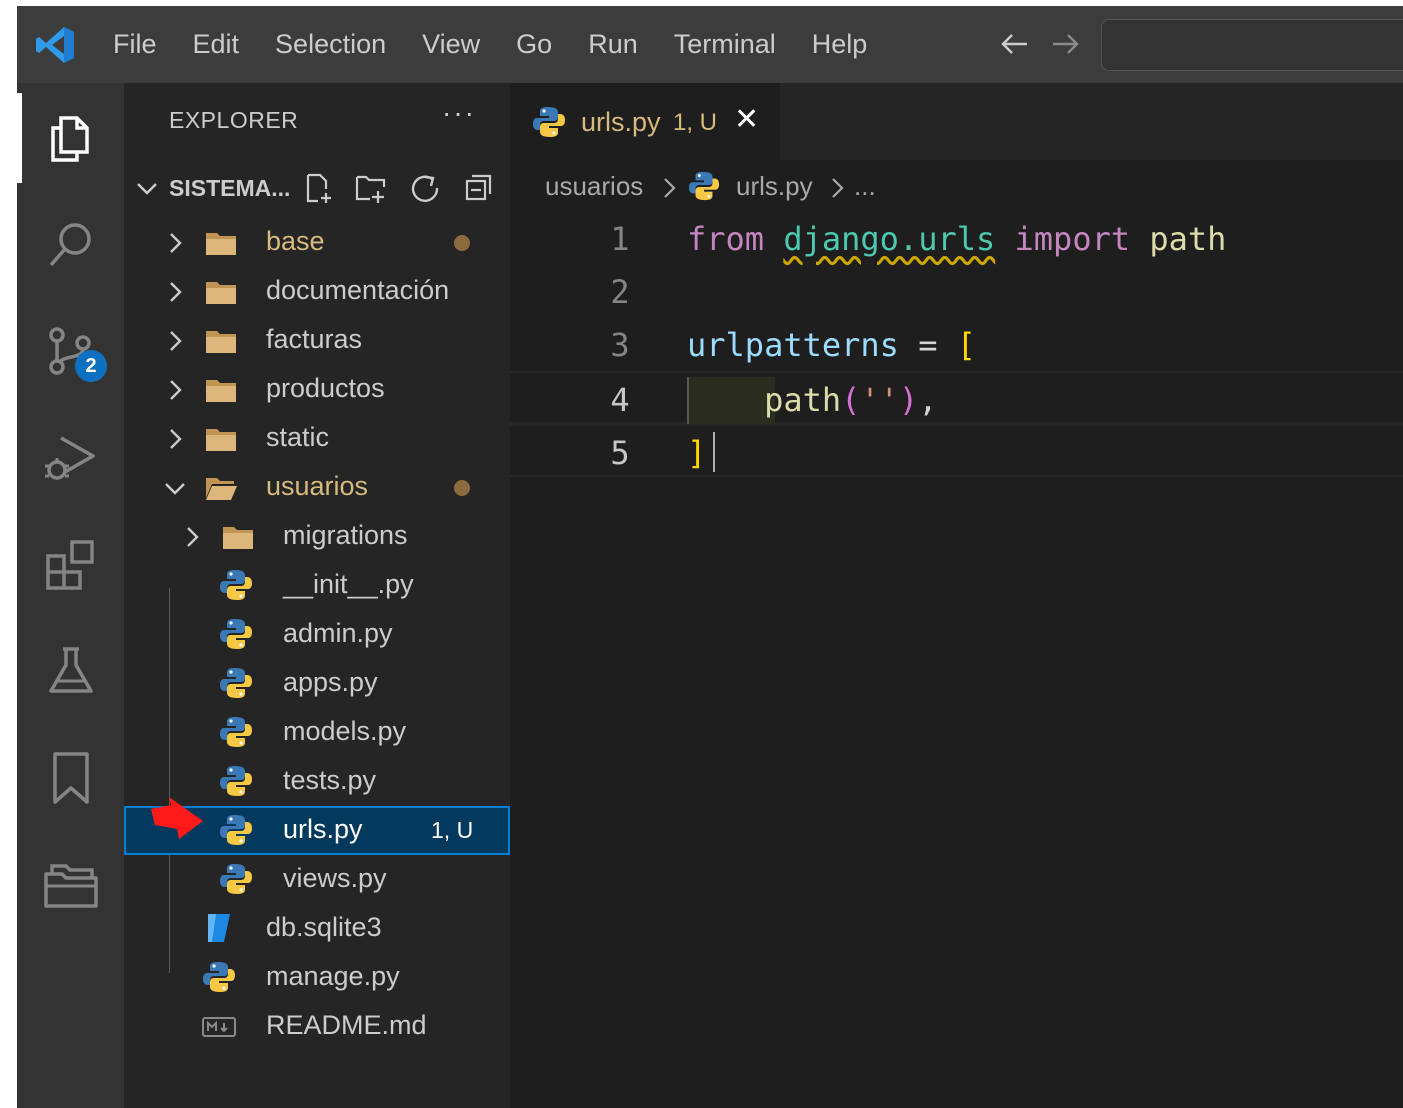 The width and height of the screenshot is (1403, 1108). I want to click on tree-item-label: urls.py, so click(323, 829).